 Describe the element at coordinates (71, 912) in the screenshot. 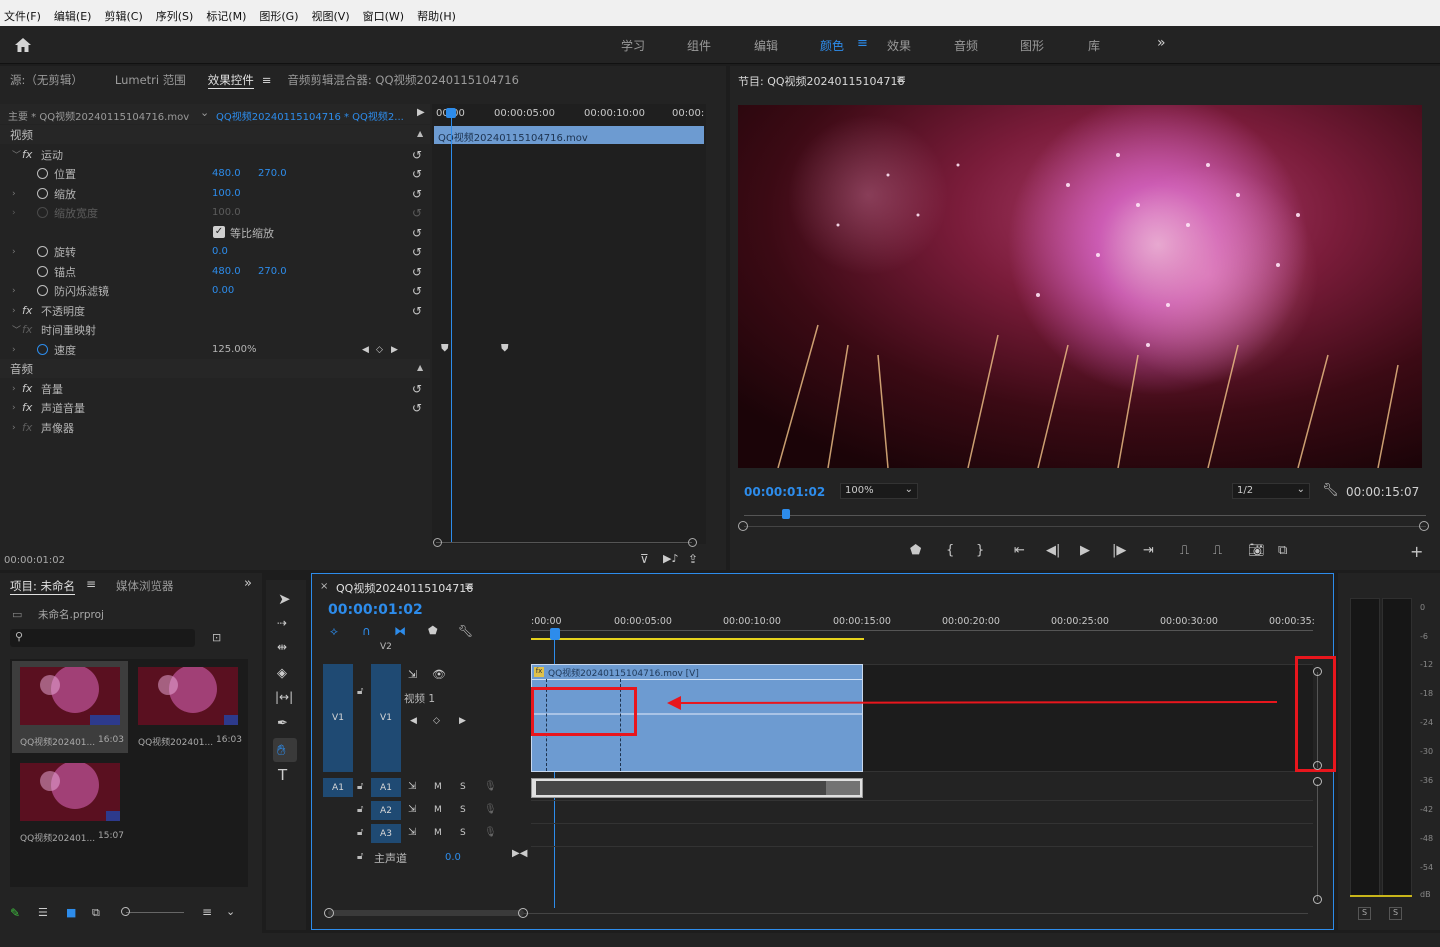

I see `icon-view-icon: ■` at that location.